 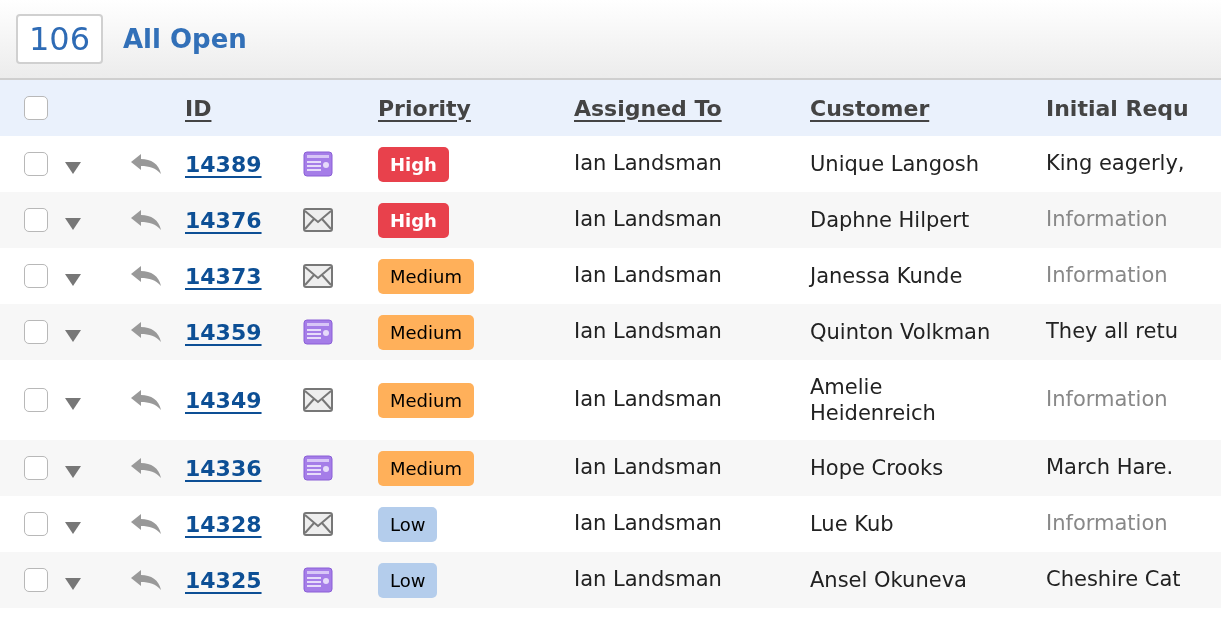 I want to click on ticket-id-link: 14336, so click(x=223, y=468).